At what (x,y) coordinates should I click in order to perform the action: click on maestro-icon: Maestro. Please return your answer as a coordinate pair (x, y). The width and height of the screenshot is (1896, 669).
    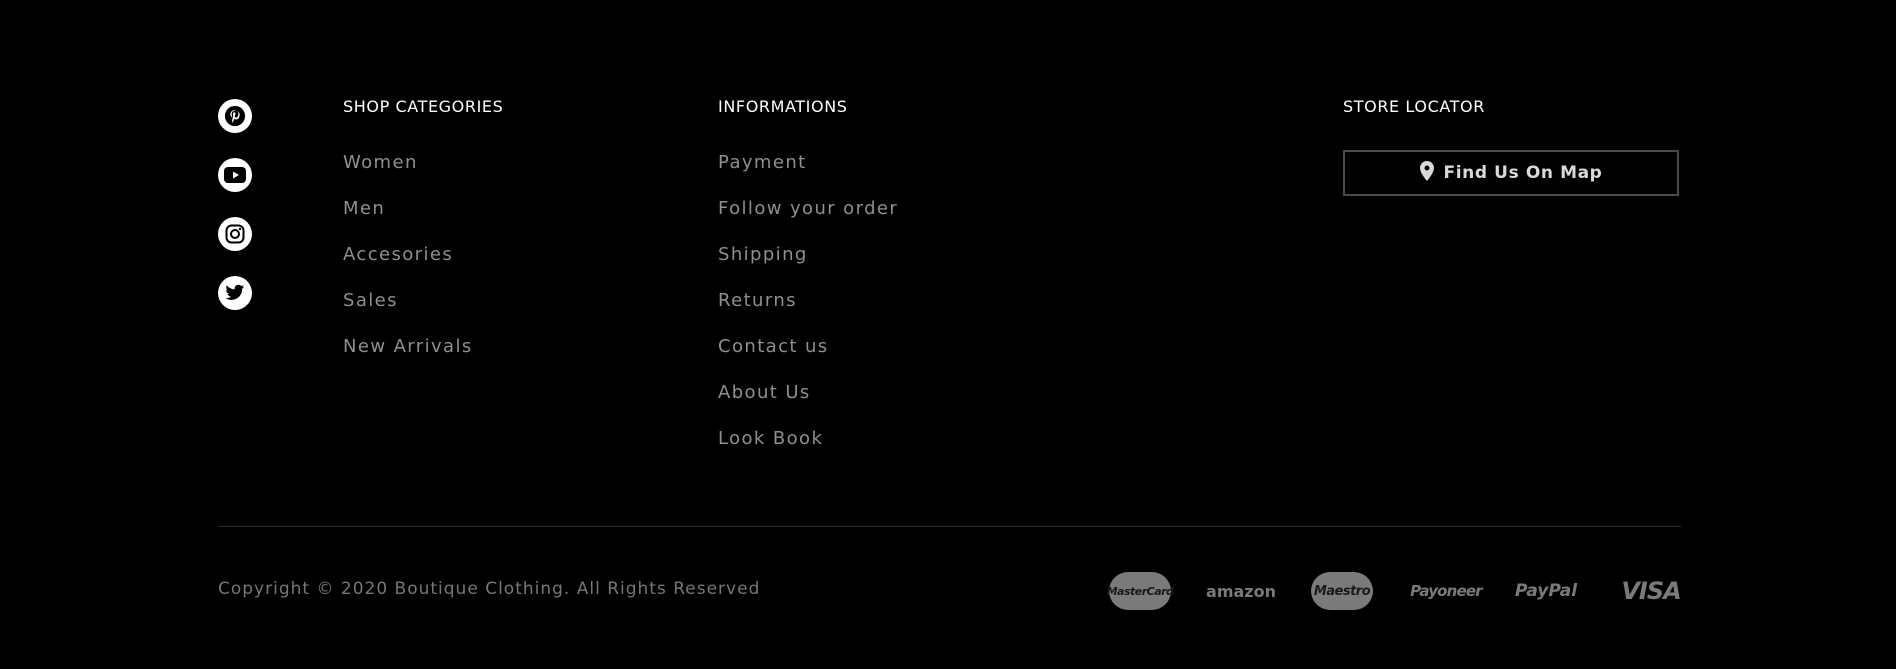
    Looking at the image, I should click on (1342, 591).